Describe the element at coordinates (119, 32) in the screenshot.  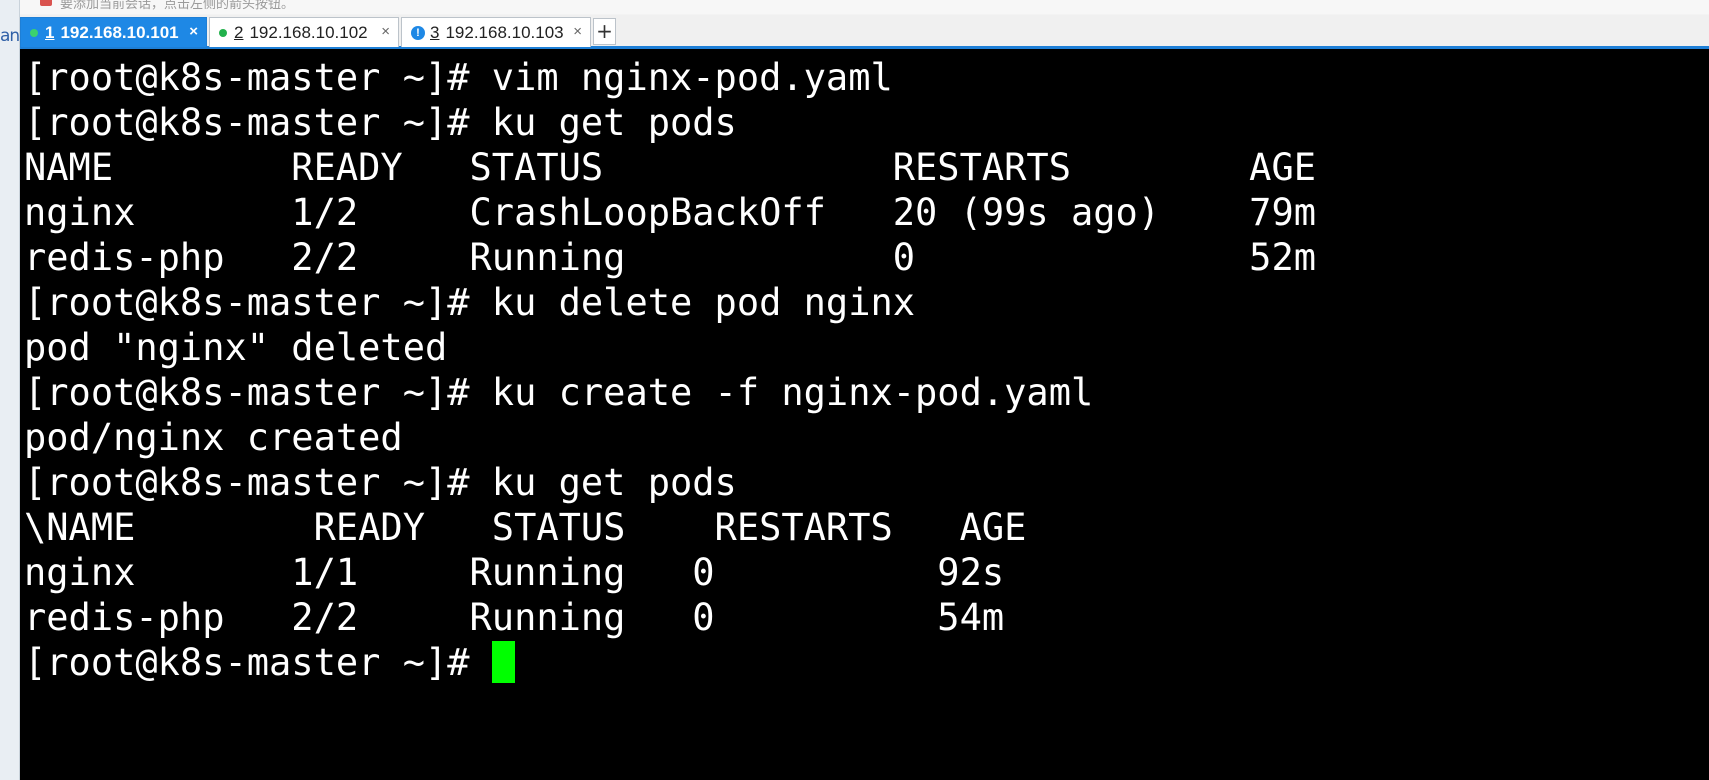
I see `tab-host-label: 192.168.10.101` at that location.